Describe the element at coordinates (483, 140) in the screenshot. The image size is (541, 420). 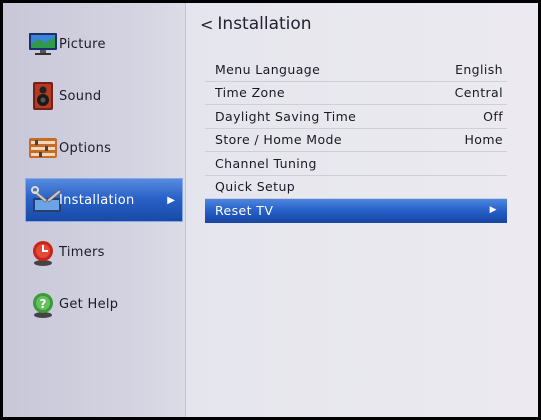
I see `setting-value: Home` at that location.